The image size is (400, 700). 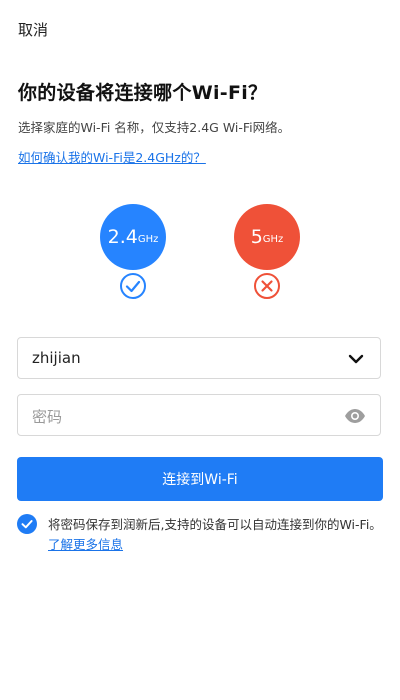 I want to click on checkmark-icon, so click(x=27, y=524).